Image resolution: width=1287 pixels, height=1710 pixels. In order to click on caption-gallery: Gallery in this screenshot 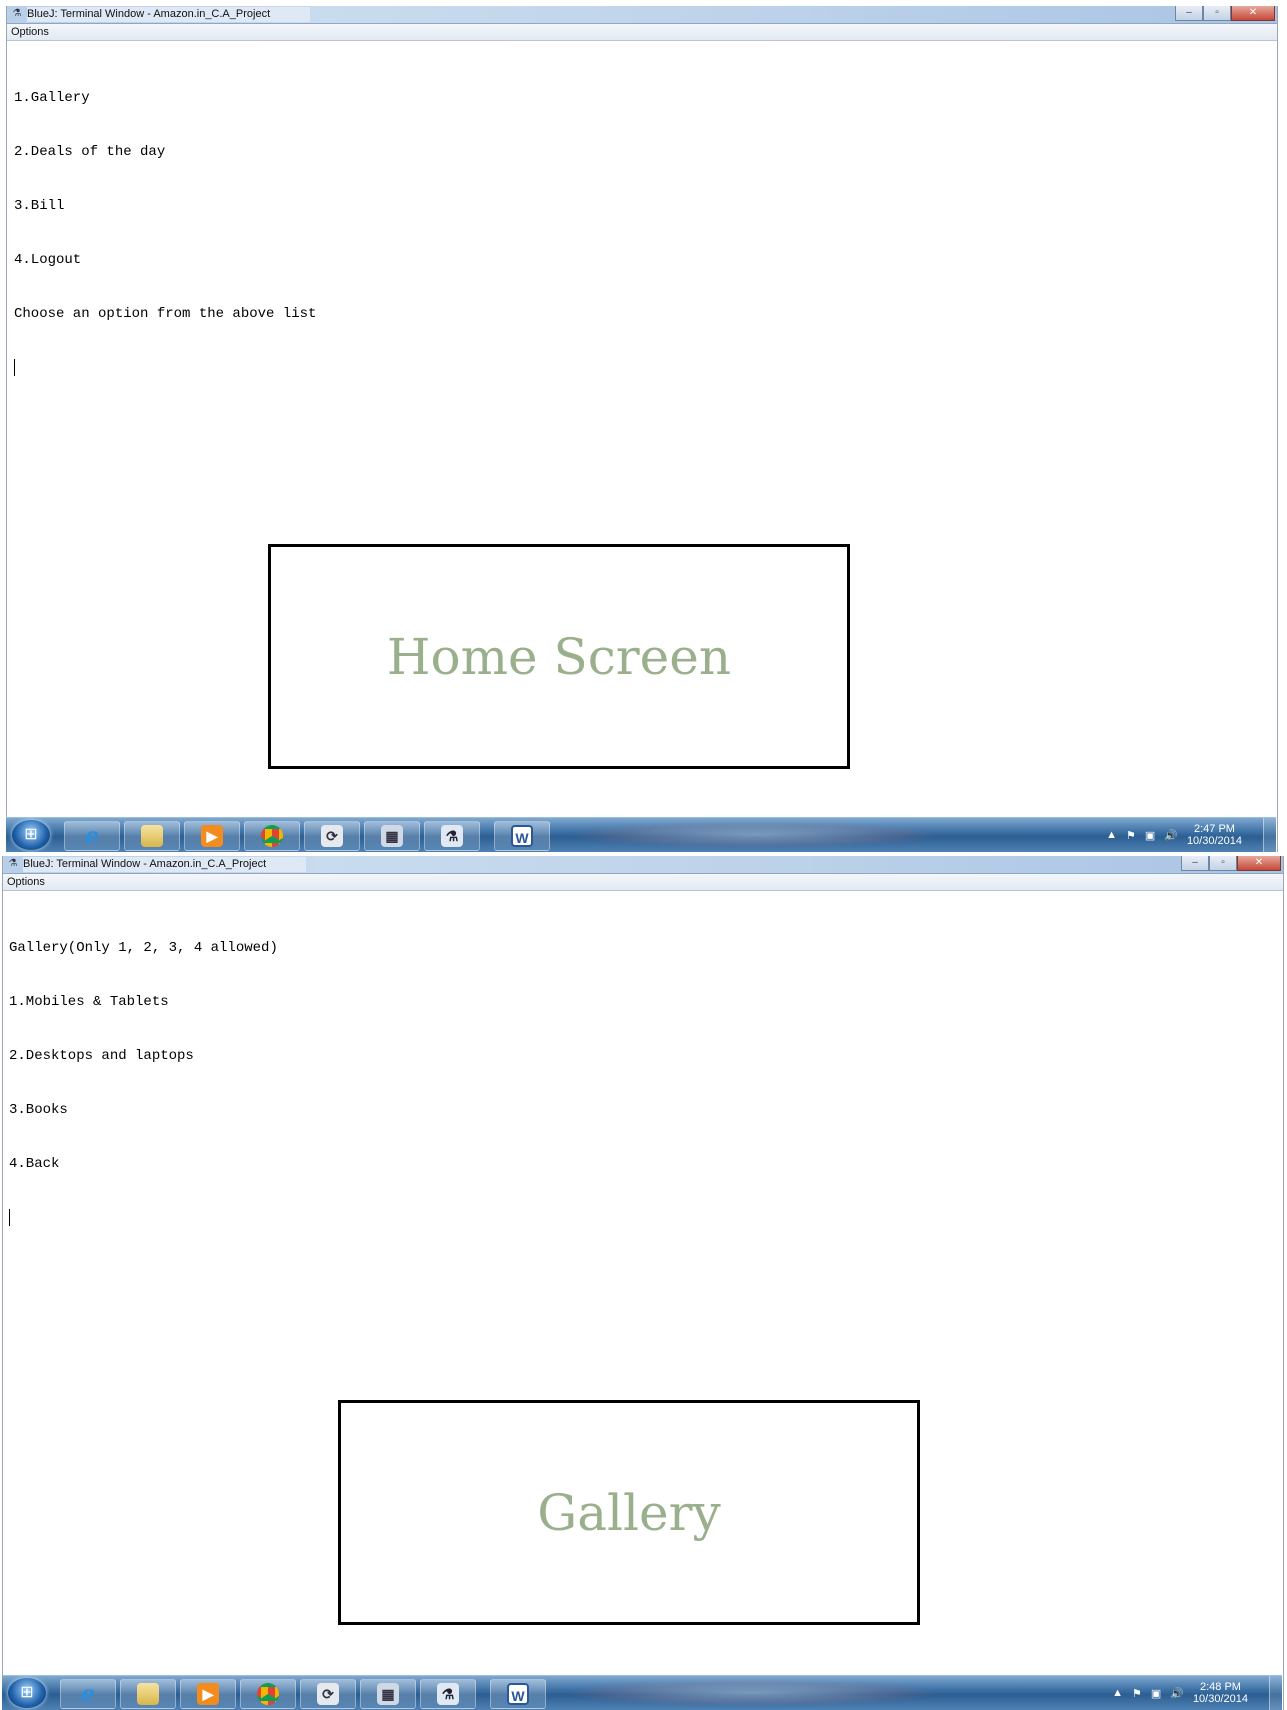, I will do `click(629, 1512)`.